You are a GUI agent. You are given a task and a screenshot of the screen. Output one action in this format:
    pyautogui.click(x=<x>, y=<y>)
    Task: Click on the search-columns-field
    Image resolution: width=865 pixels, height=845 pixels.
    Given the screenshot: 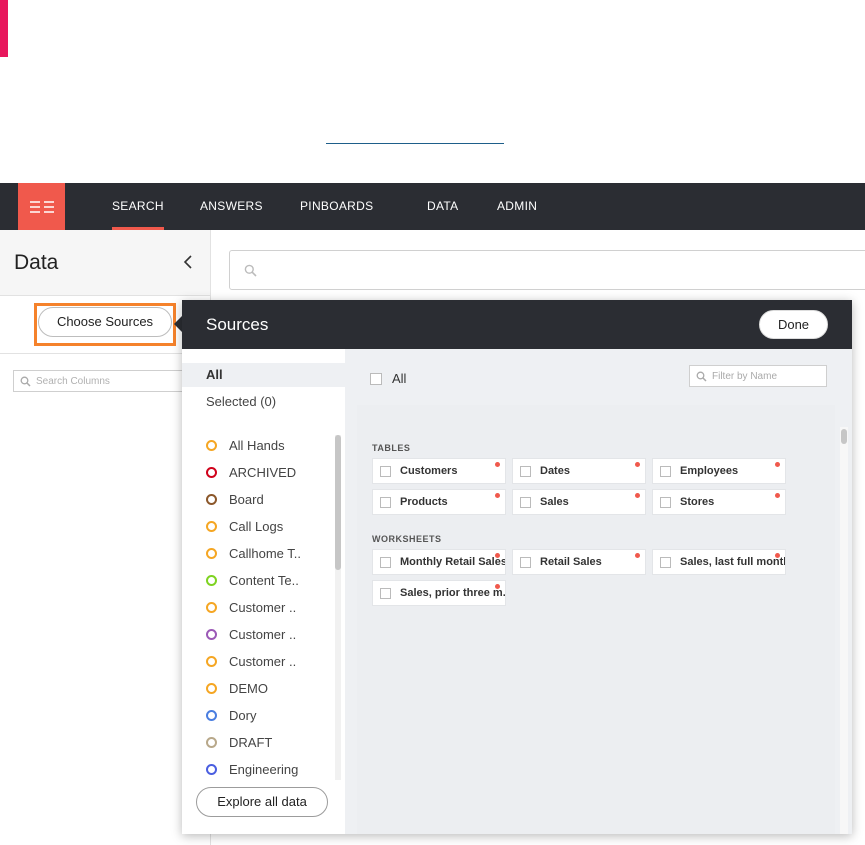 What is the action you would take?
    pyautogui.click(x=99, y=381)
    